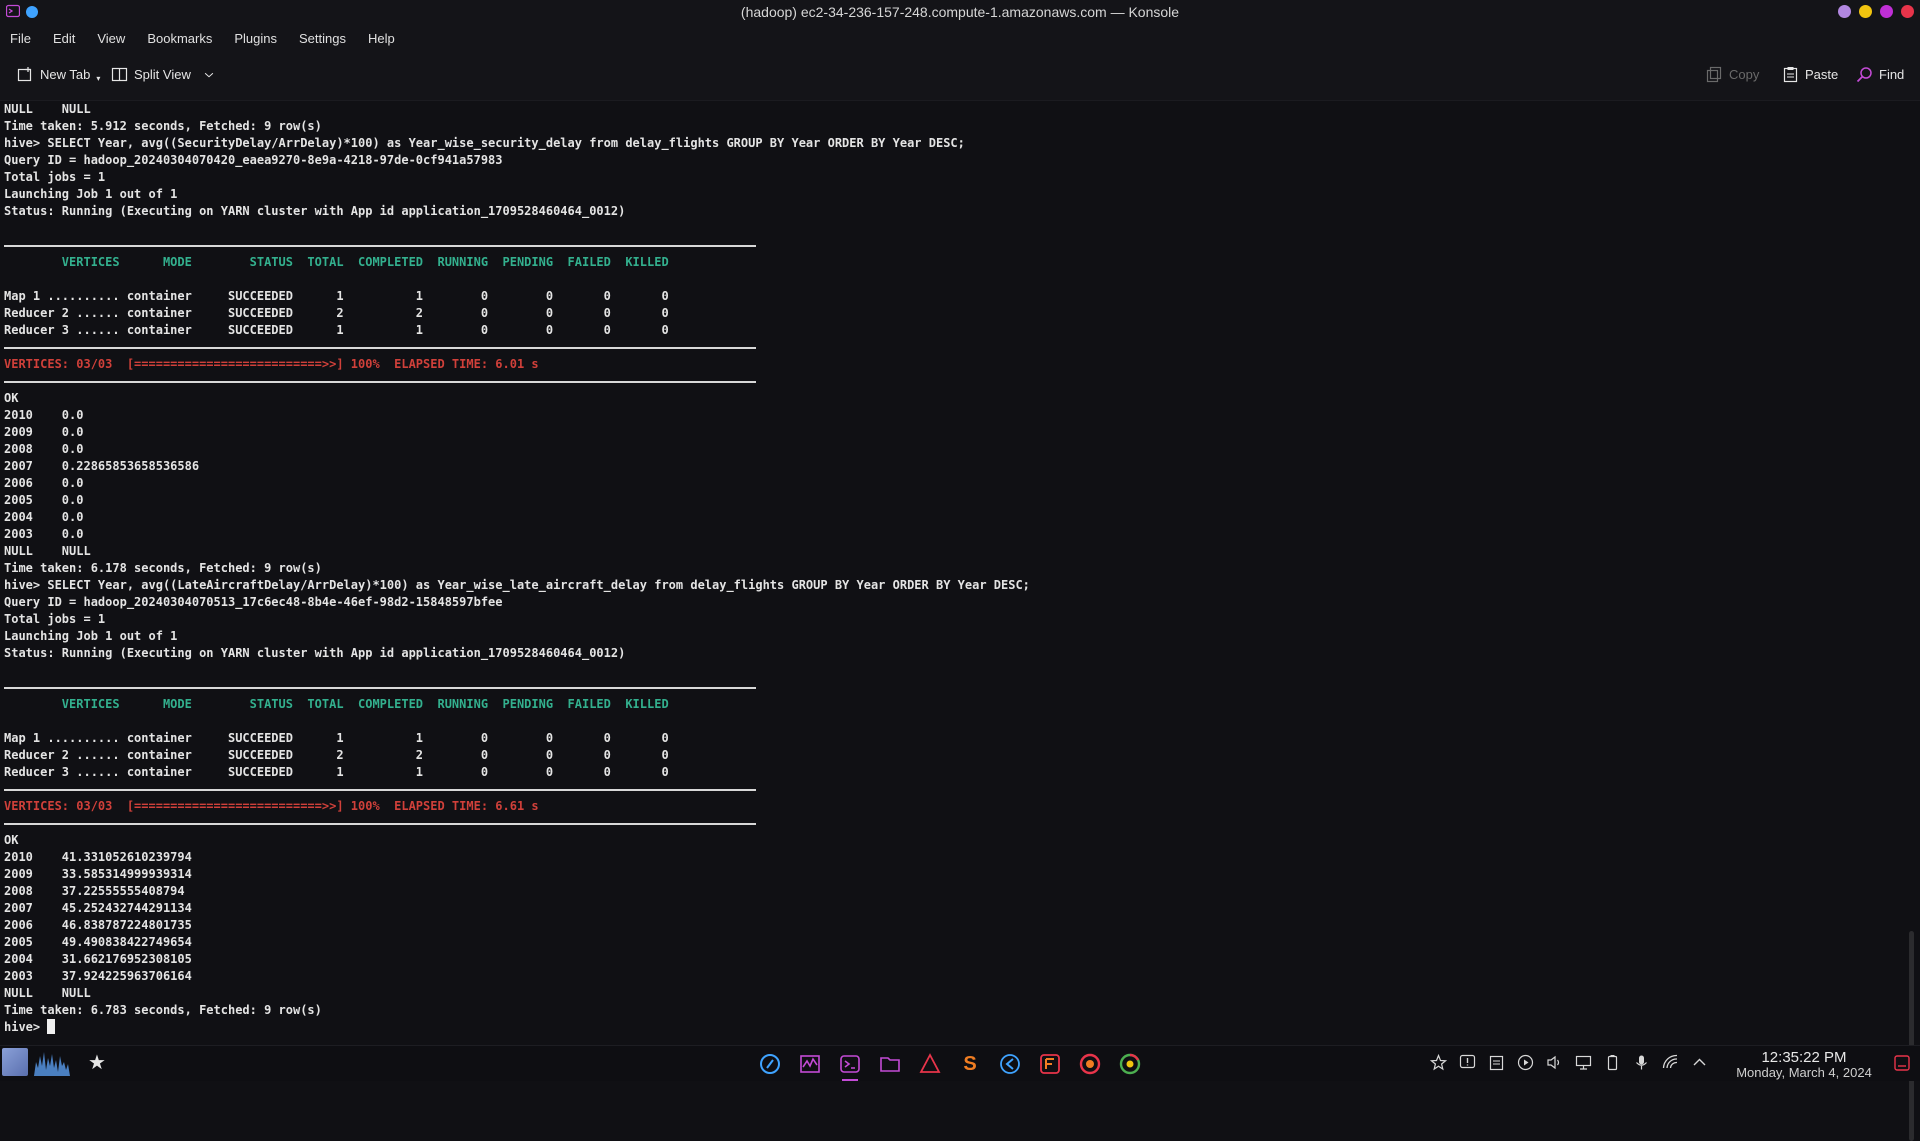 The height and width of the screenshot is (1141, 1920). What do you see at coordinates (1912, 621) in the screenshot?
I see `scrollbar` at bounding box center [1912, 621].